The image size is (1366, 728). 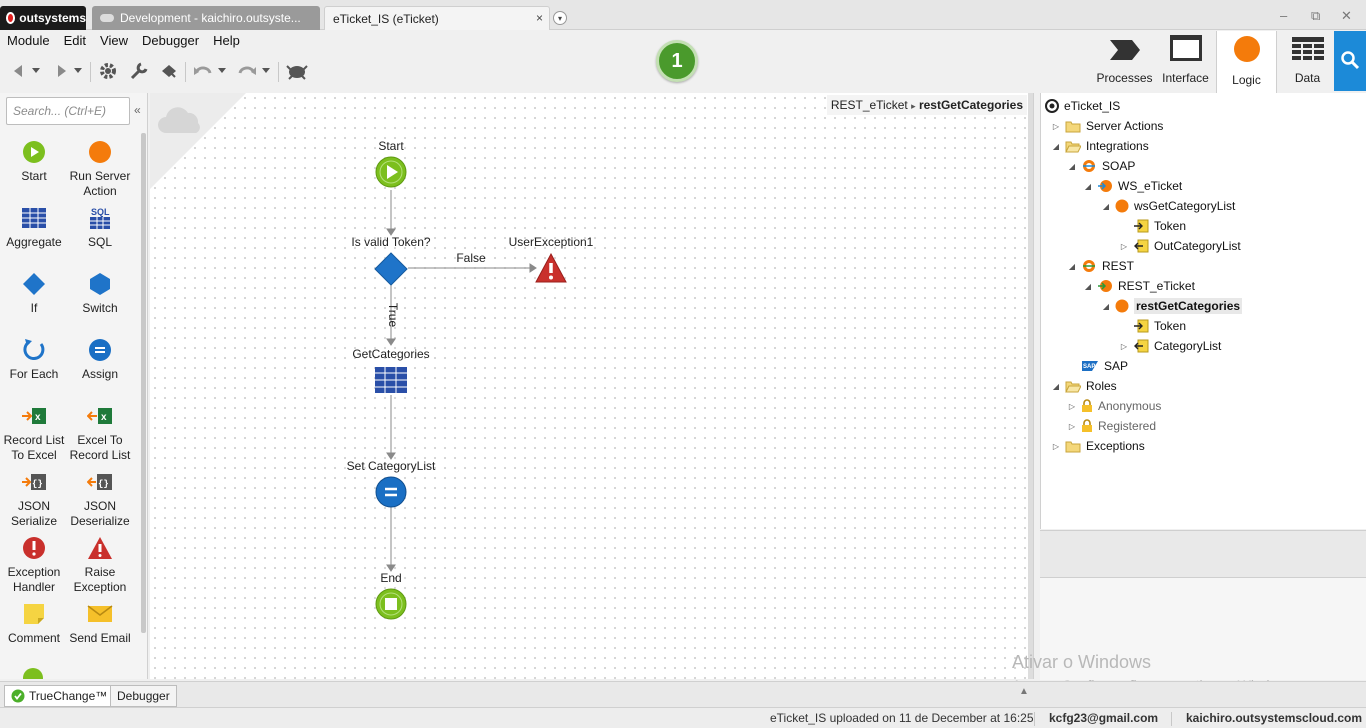 I want to click on forward-history-dropdown-icon, so click(x=78, y=71).